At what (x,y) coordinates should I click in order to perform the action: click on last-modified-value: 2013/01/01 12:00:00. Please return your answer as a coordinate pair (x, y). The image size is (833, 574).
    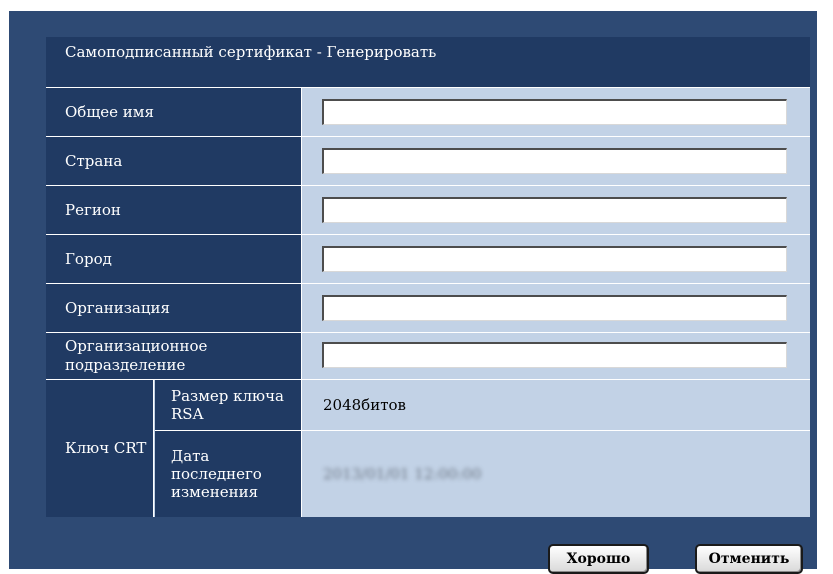
    Looking at the image, I should click on (402, 474).